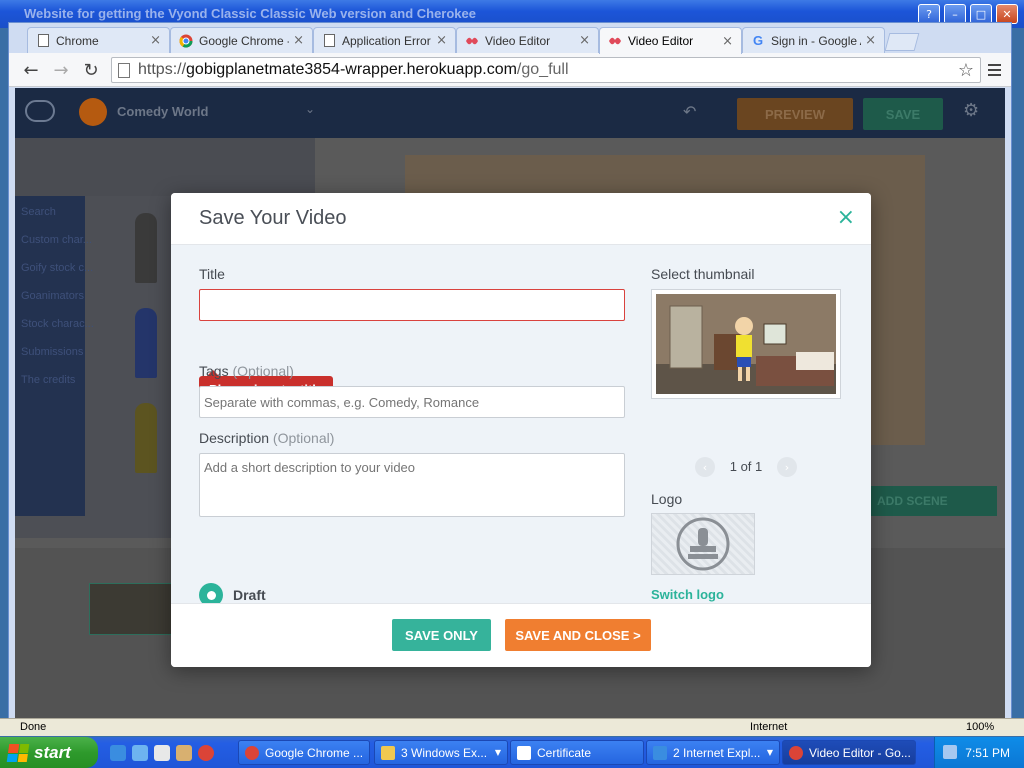 The height and width of the screenshot is (768, 1024). What do you see at coordinates (40, 111) in the screenshot?
I see `cloud-upload-icon` at bounding box center [40, 111].